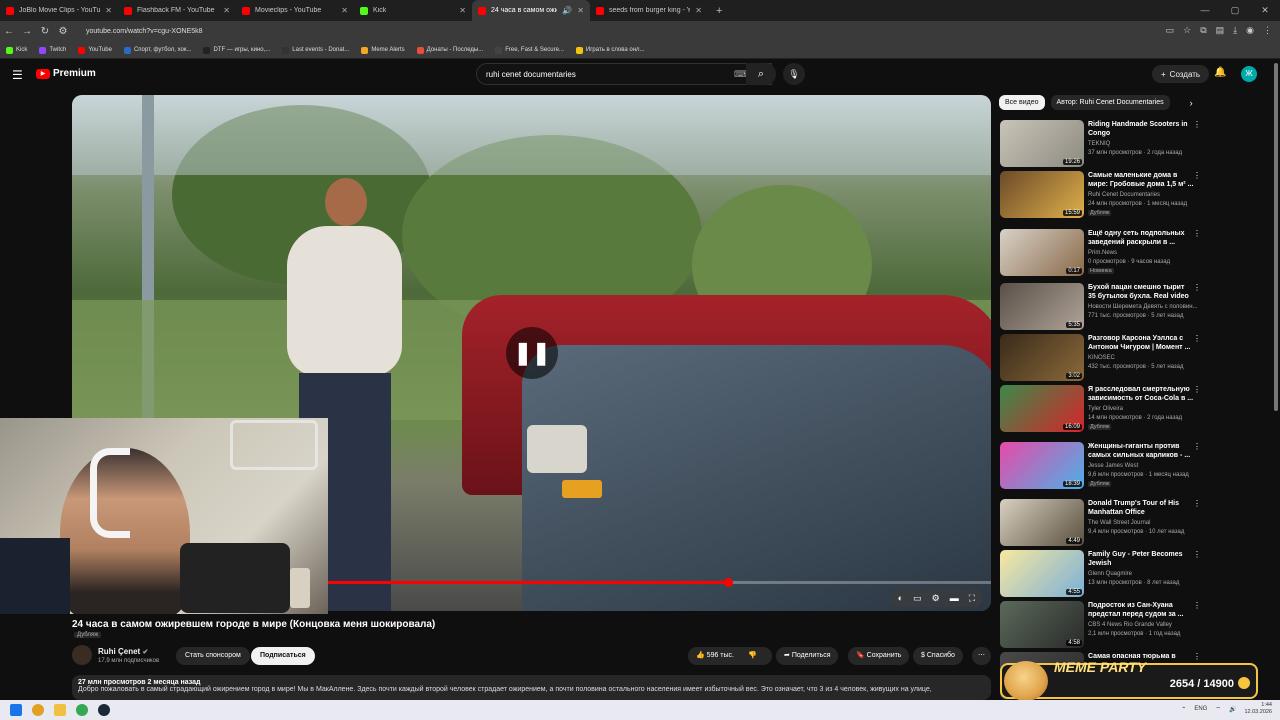  Describe the element at coordinates (95, 50) in the screenshot. I see `bookmark-item: YouTube` at that location.